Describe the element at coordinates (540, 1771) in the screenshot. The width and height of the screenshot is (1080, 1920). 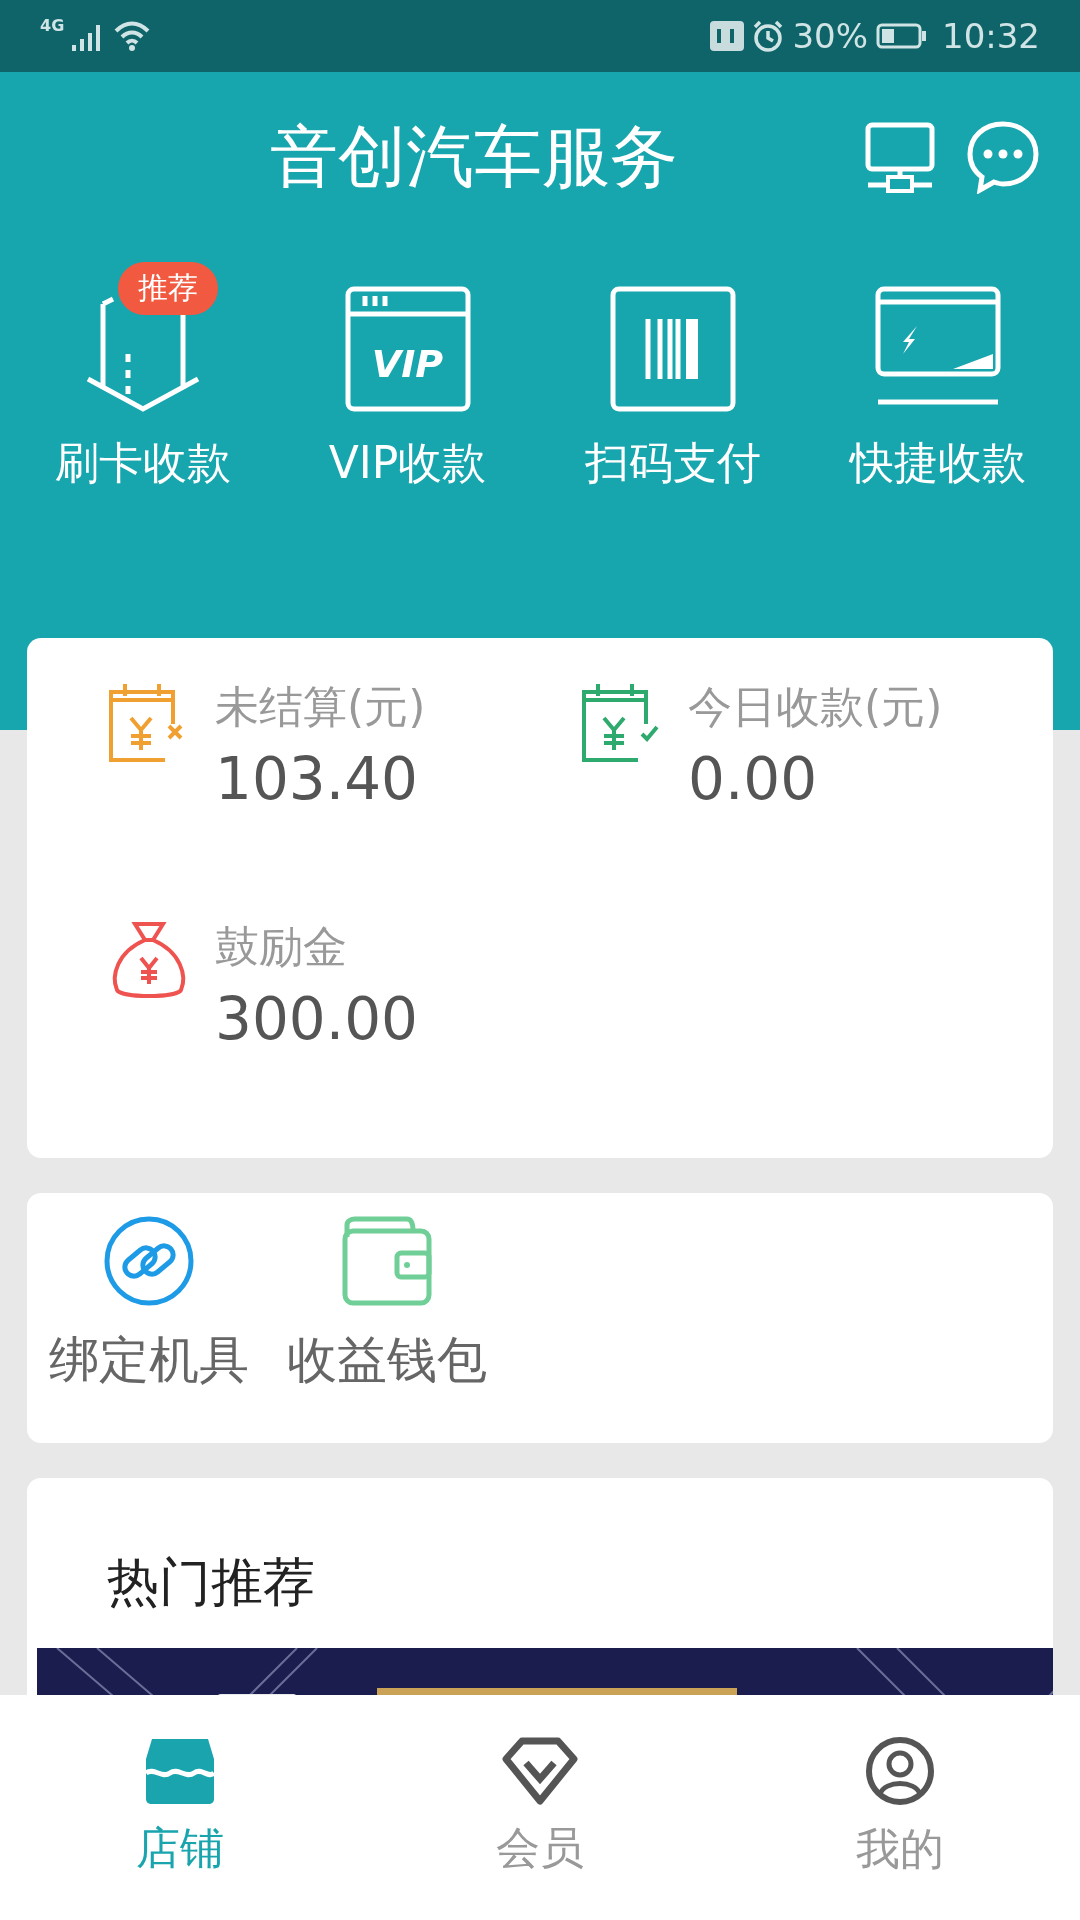
I see `diamond-icon` at that location.